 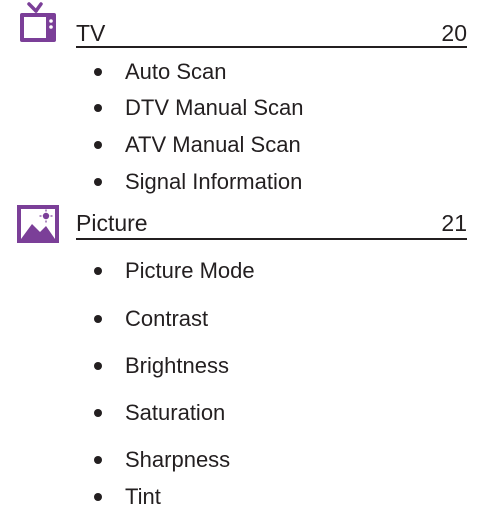 I want to click on list-item-label: Tint, so click(x=143, y=496).